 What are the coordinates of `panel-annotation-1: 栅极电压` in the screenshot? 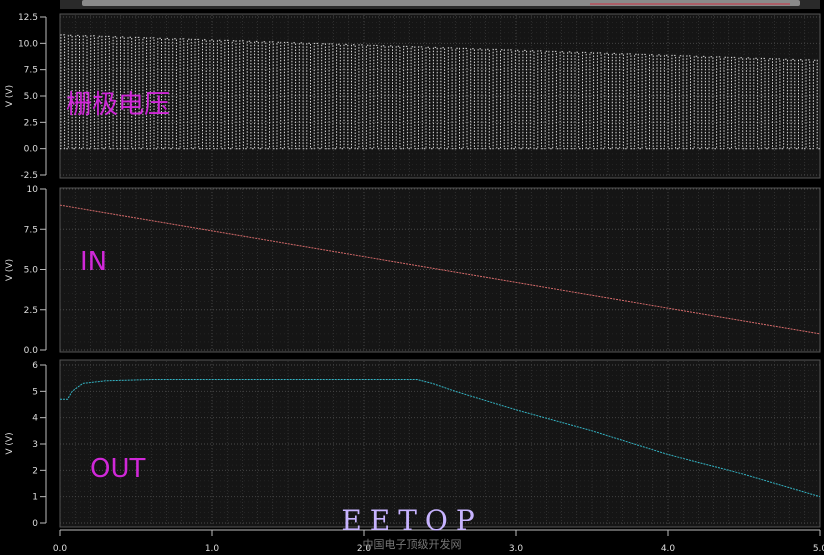 It's located at (118, 105).